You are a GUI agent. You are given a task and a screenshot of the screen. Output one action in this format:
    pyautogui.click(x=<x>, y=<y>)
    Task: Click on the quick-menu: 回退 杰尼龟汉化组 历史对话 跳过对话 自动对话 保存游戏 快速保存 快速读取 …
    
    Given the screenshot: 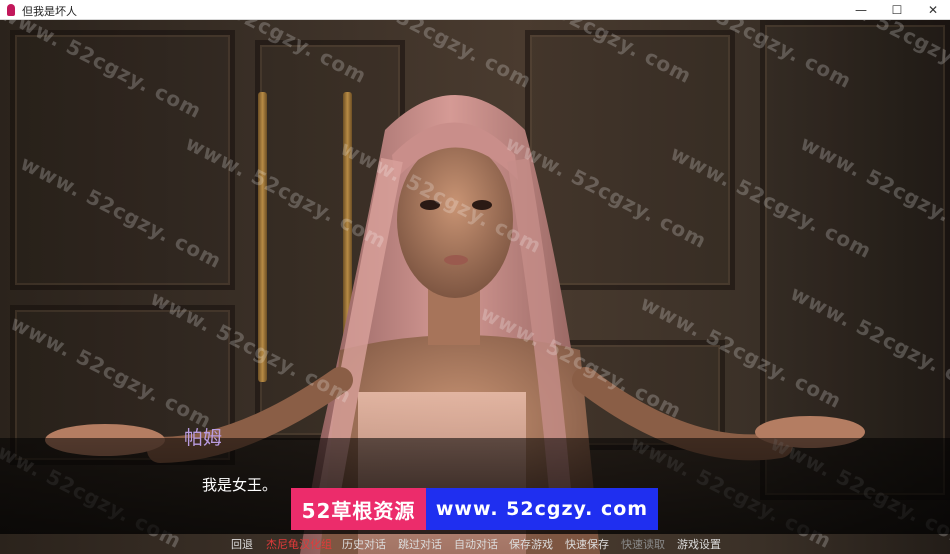 What is the action you would take?
    pyautogui.click(x=475, y=545)
    